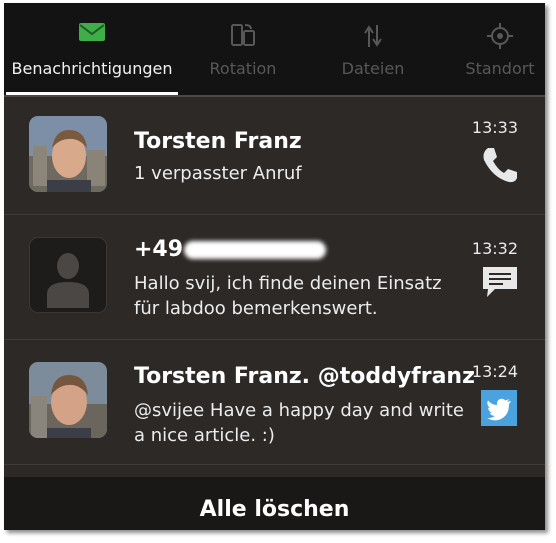  What do you see at coordinates (499, 410) in the screenshot?
I see `twitter-icon` at bounding box center [499, 410].